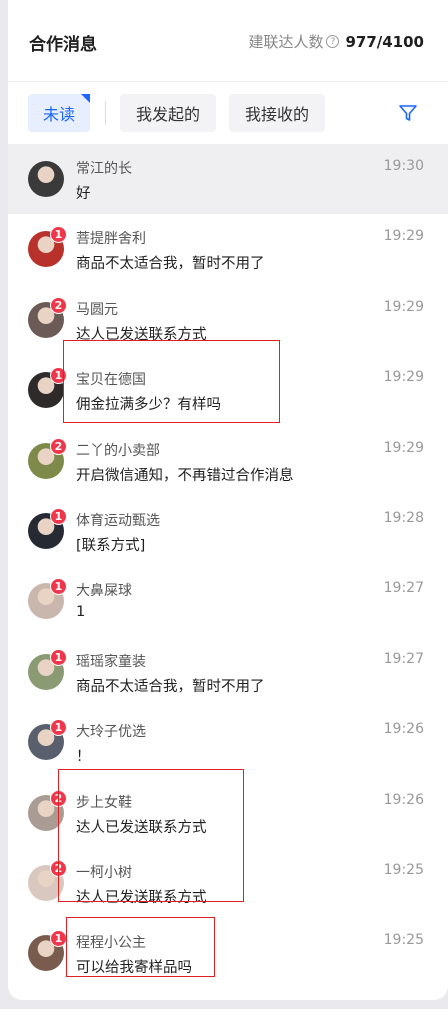 The image size is (448, 1009). I want to click on message-preview: ！, so click(83, 757).